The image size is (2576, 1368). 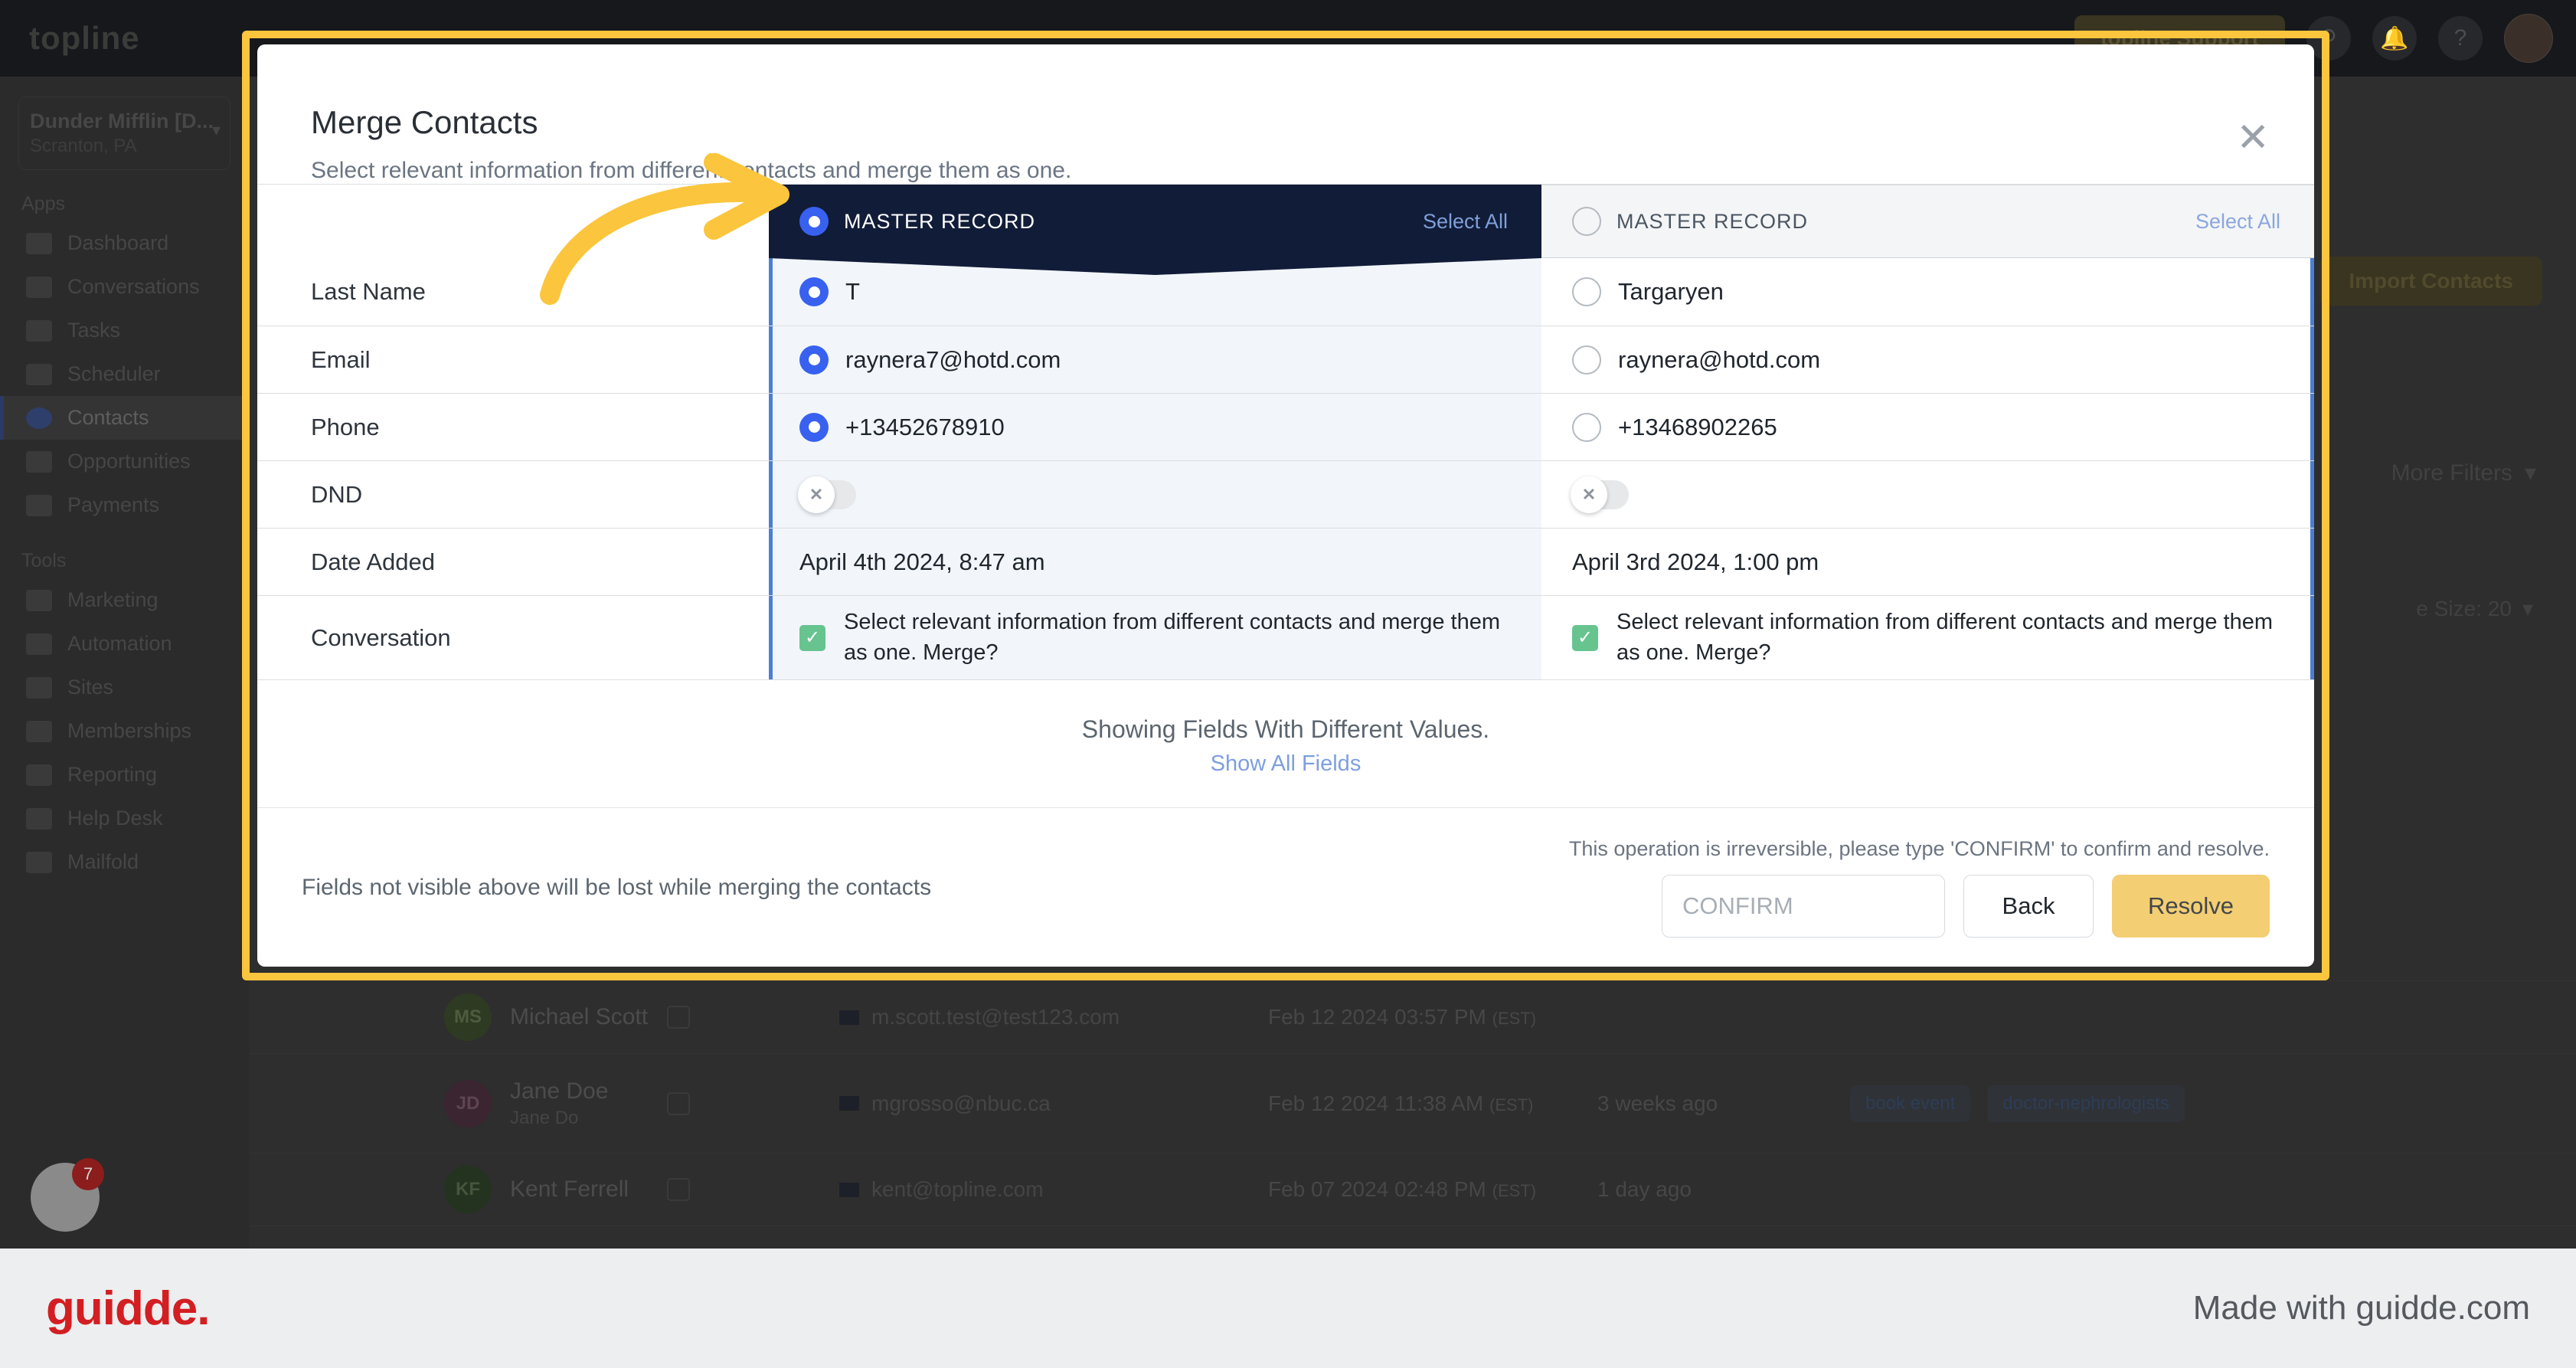 What do you see at coordinates (124, 818) in the screenshot?
I see `sidebar-item-help-desk: Help Desk` at bounding box center [124, 818].